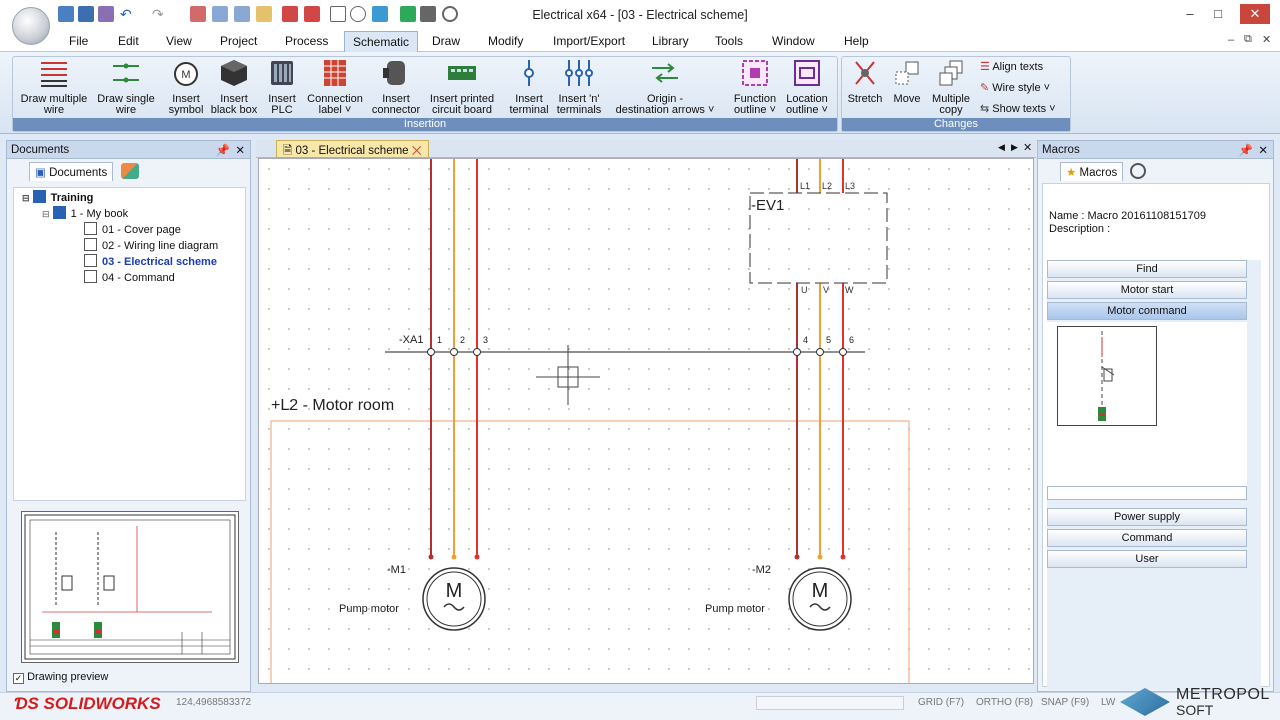 This screenshot has height=720, width=1280. I want to click on insert-terminal-button: Insert terminal, so click(529, 87).